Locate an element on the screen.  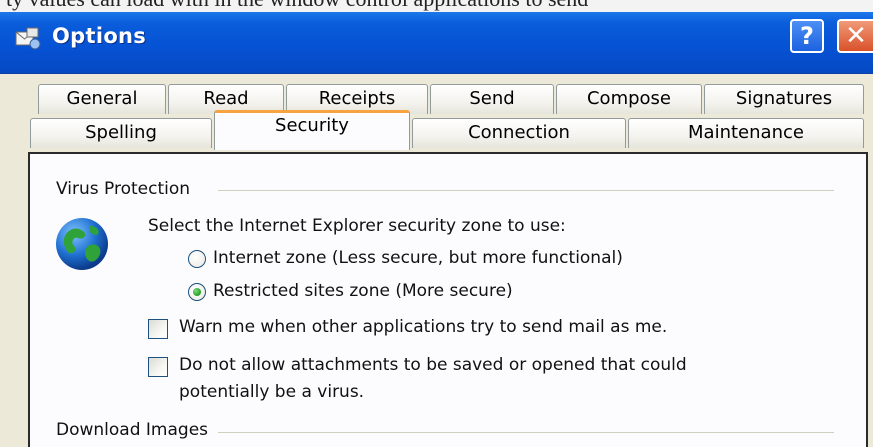
tab-signatures: Signatures is located at coordinates (784, 99).